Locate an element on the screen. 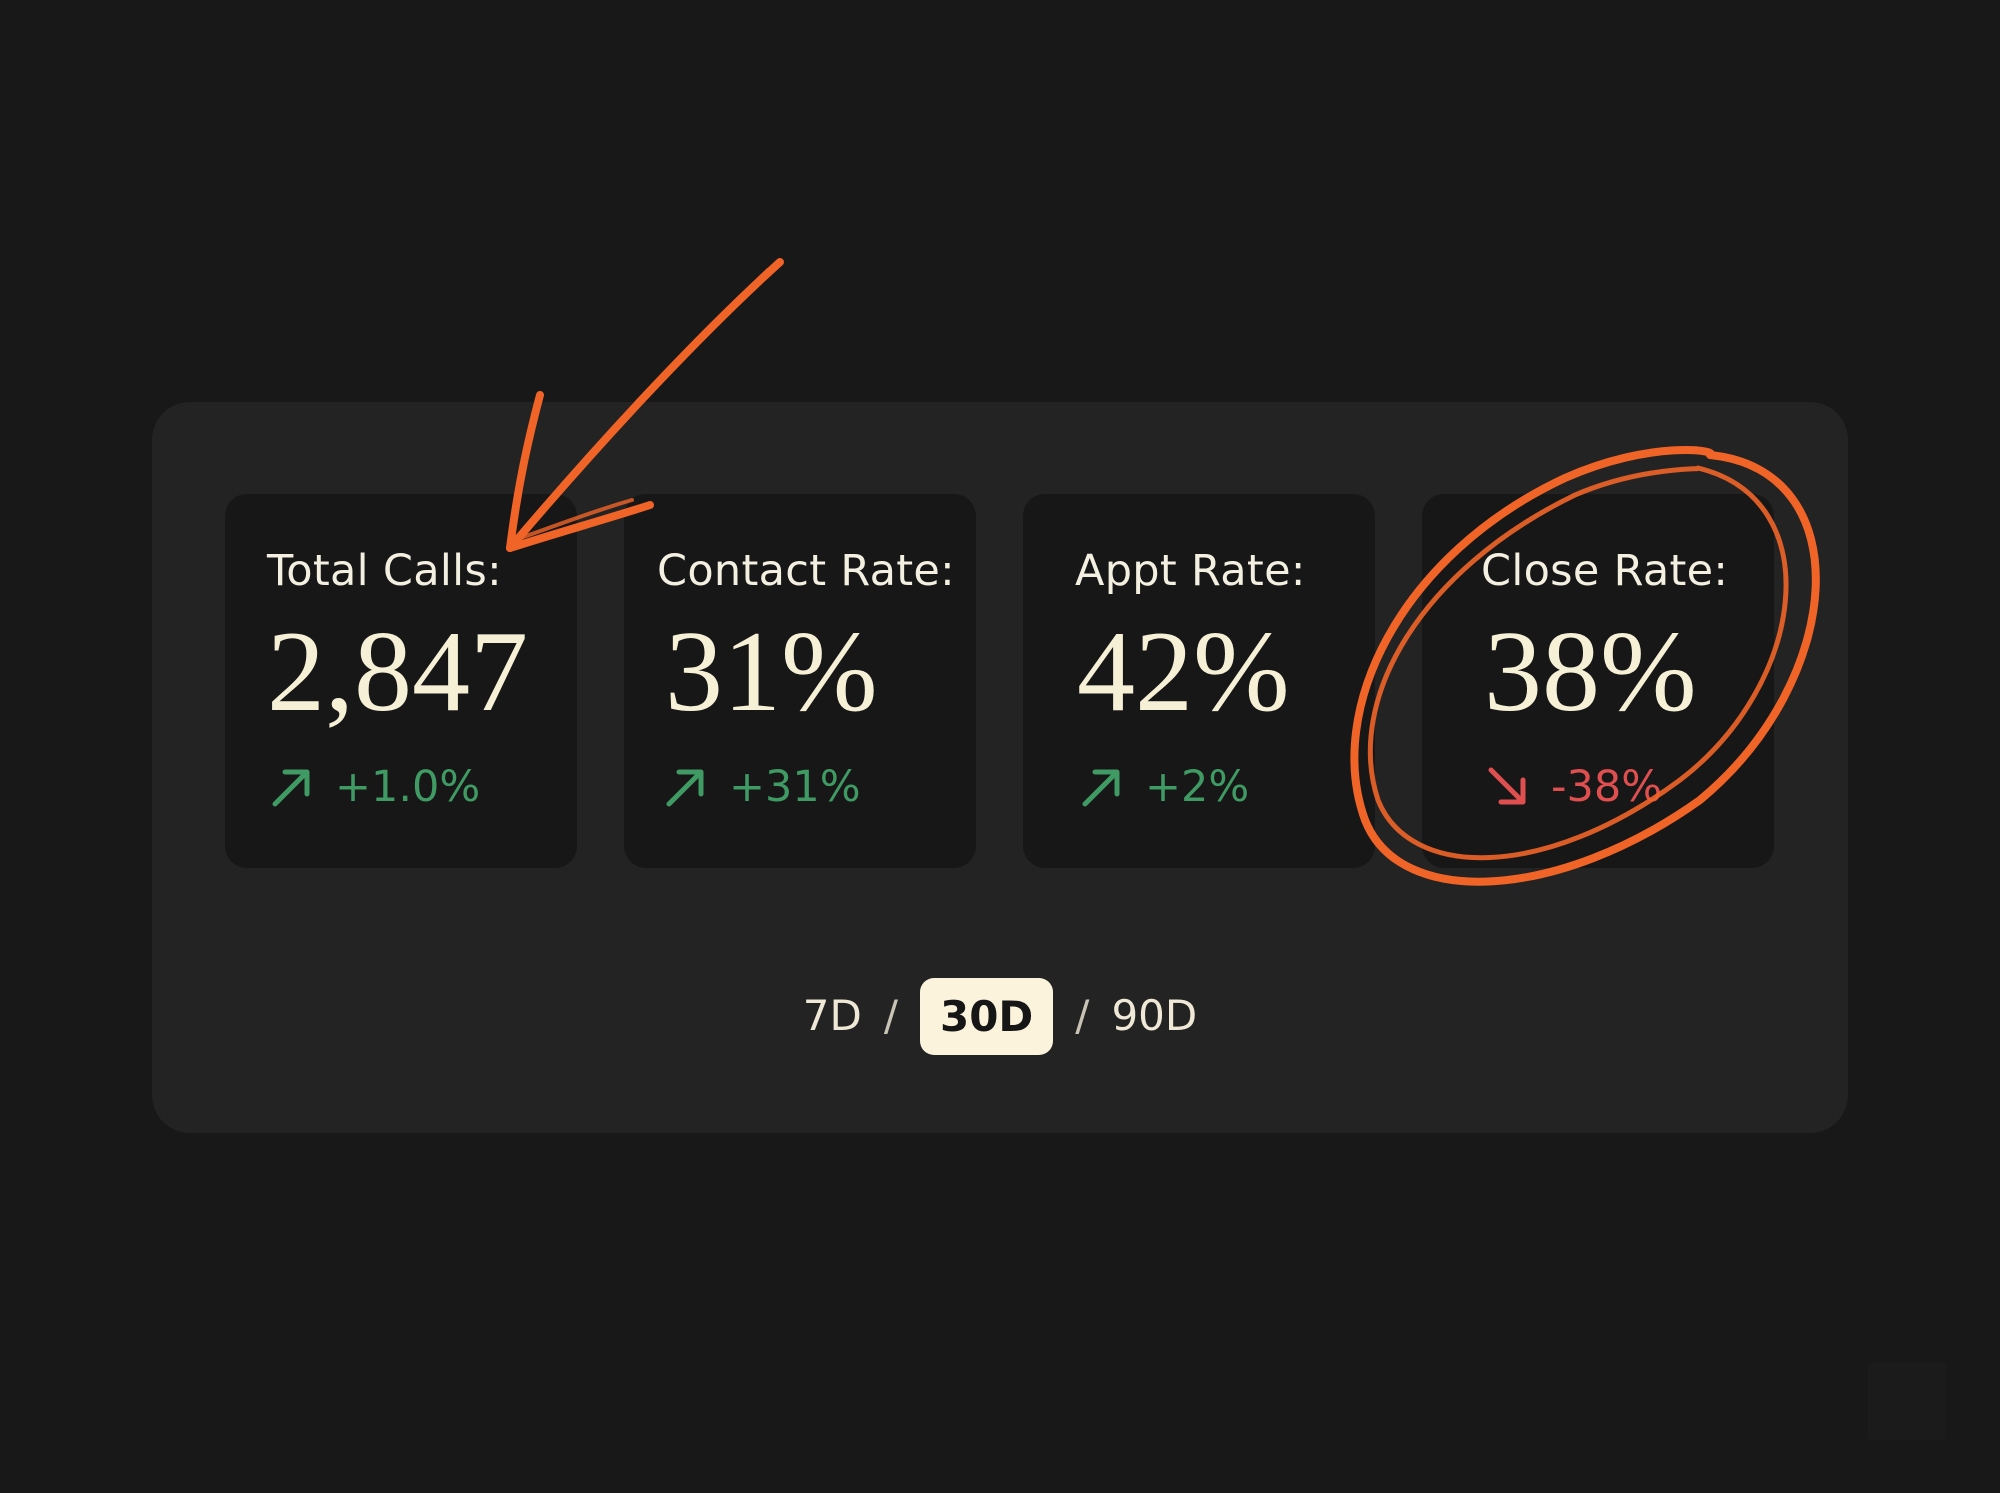 The image size is (2000, 1493). metric-delta: +2% is located at coordinates (1163, 787).